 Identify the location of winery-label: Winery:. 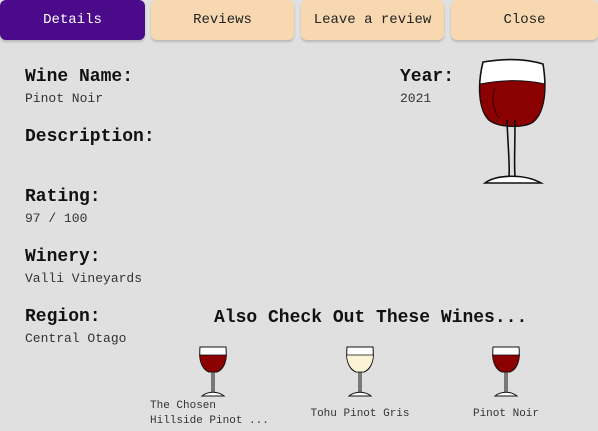
(63, 257).